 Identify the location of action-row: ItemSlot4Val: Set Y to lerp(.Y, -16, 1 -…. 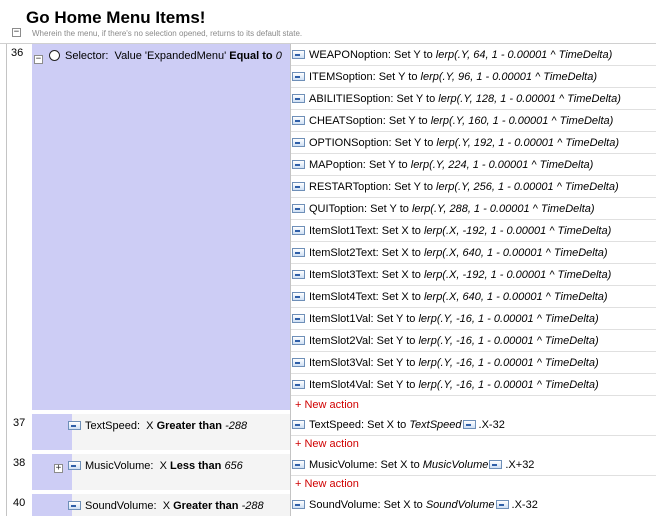
(473, 385).